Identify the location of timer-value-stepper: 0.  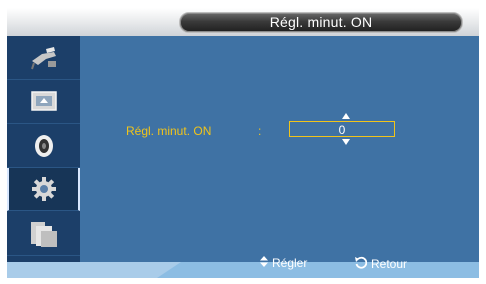
(342, 129).